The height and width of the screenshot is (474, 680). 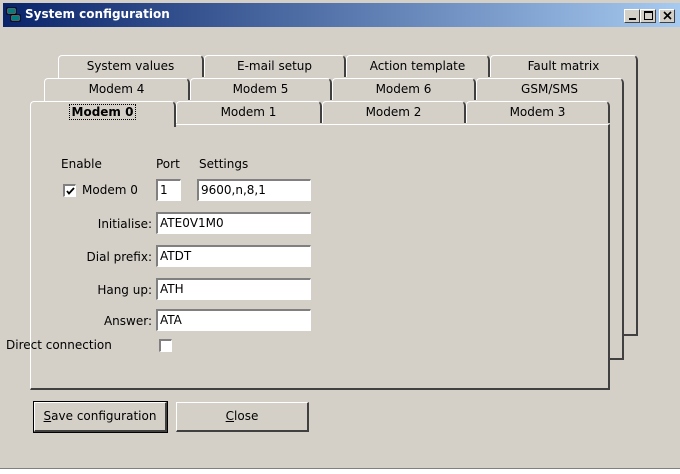 What do you see at coordinates (110, 190) in the screenshot?
I see `modem-enable-label: Modem 0` at bounding box center [110, 190].